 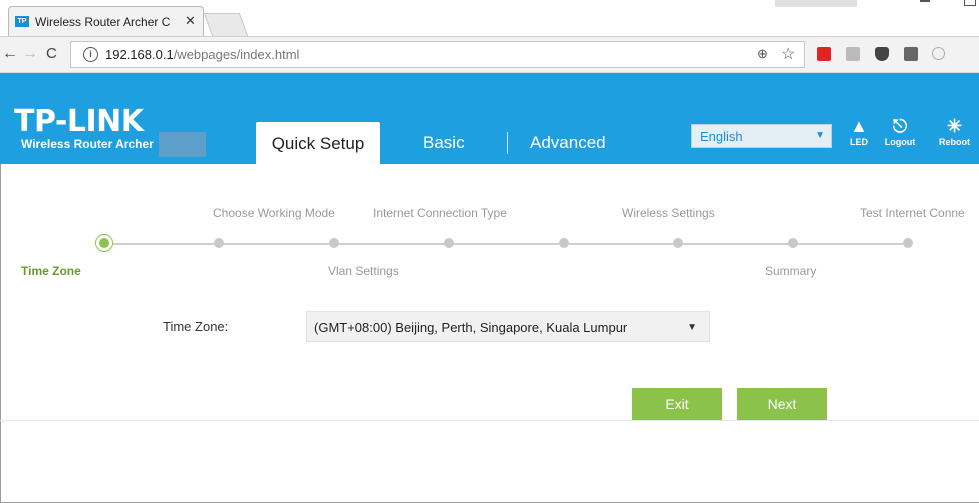 What do you see at coordinates (182, 144) in the screenshot?
I see `redacted-model-number` at bounding box center [182, 144].